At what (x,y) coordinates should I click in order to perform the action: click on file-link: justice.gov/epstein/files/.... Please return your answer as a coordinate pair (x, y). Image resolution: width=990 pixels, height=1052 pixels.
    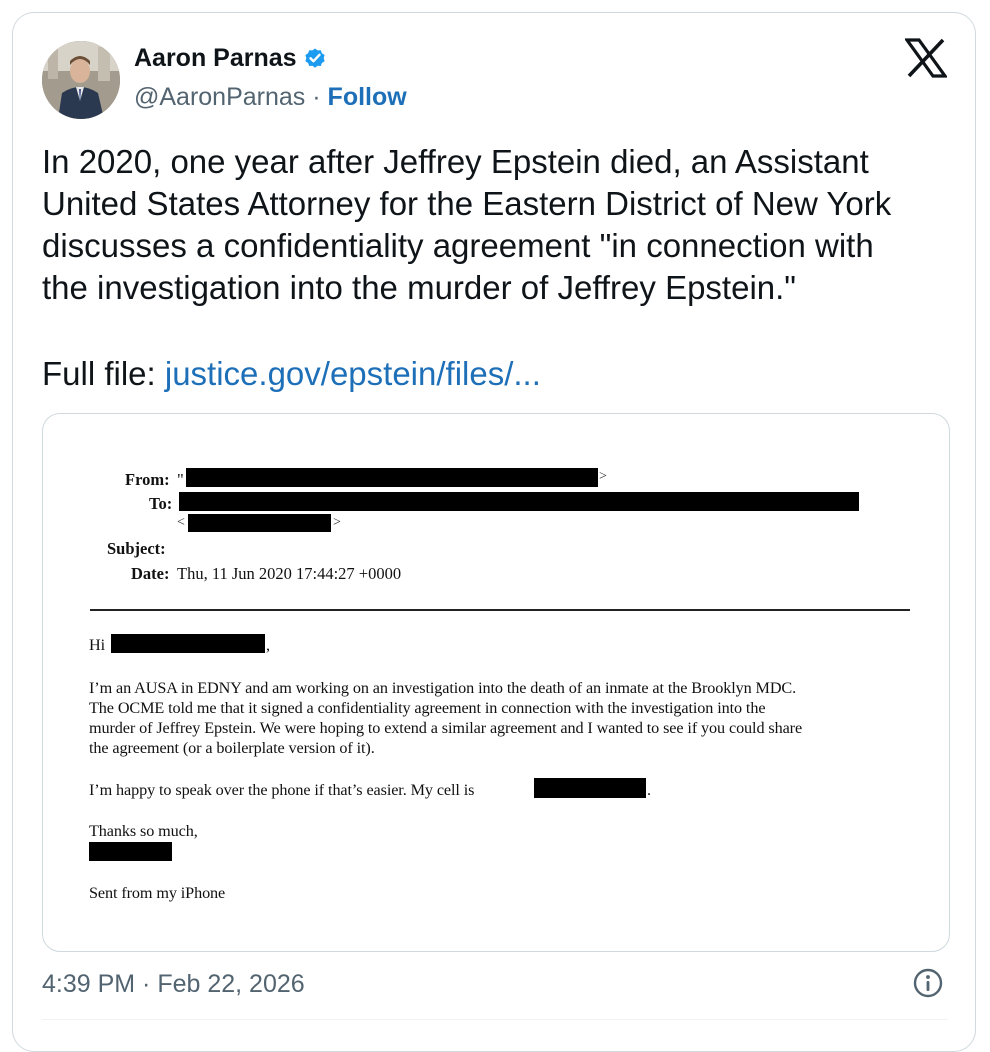
    Looking at the image, I should click on (353, 373).